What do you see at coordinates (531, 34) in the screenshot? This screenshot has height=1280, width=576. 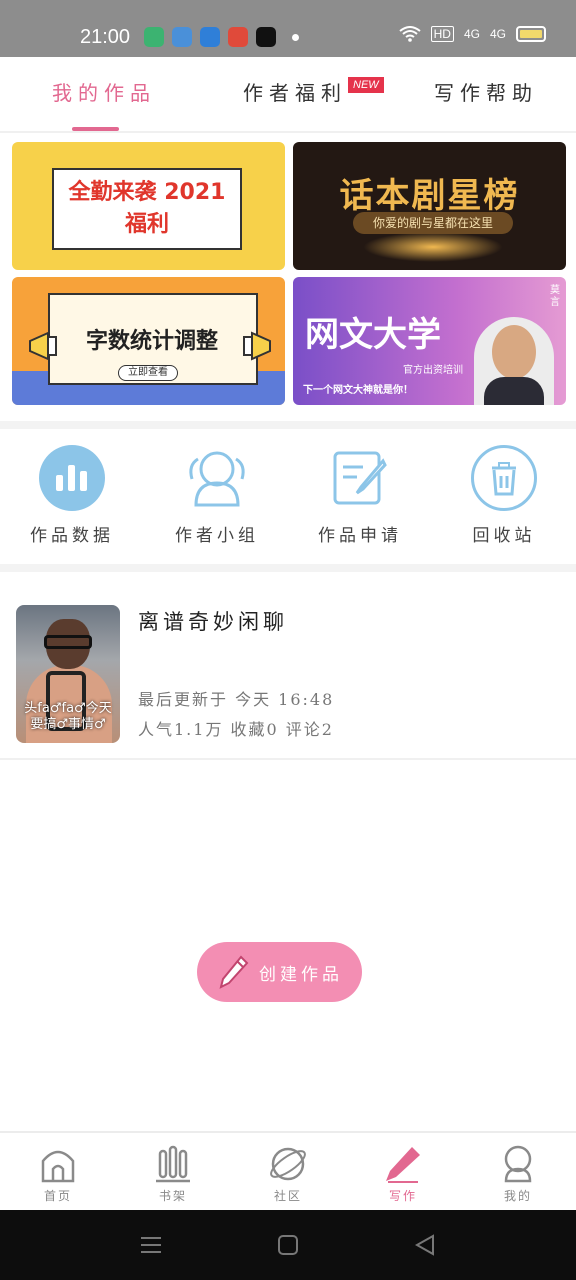 I see `battery-icon` at bounding box center [531, 34].